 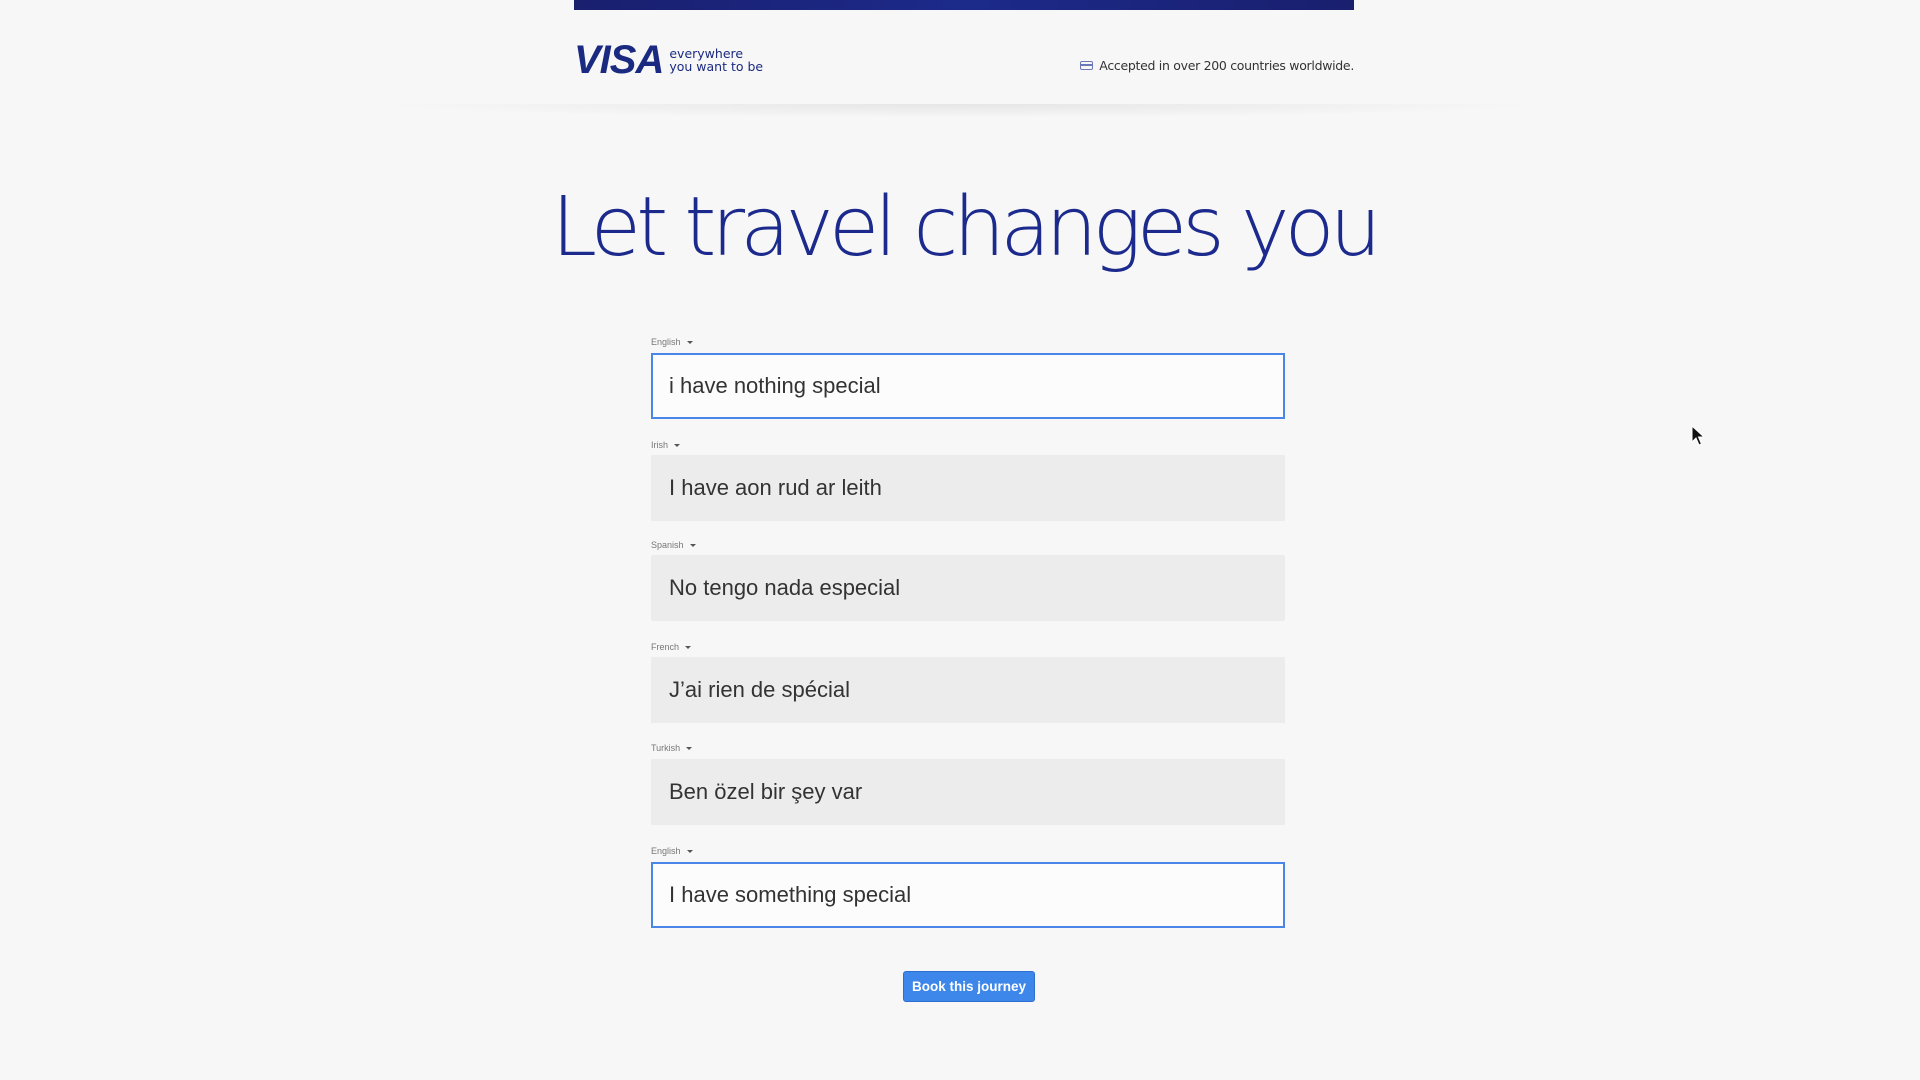 What do you see at coordinates (716, 66) in the screenshot?
I see `tagline-line-2: you want to be` at bounding box center [716, 66].